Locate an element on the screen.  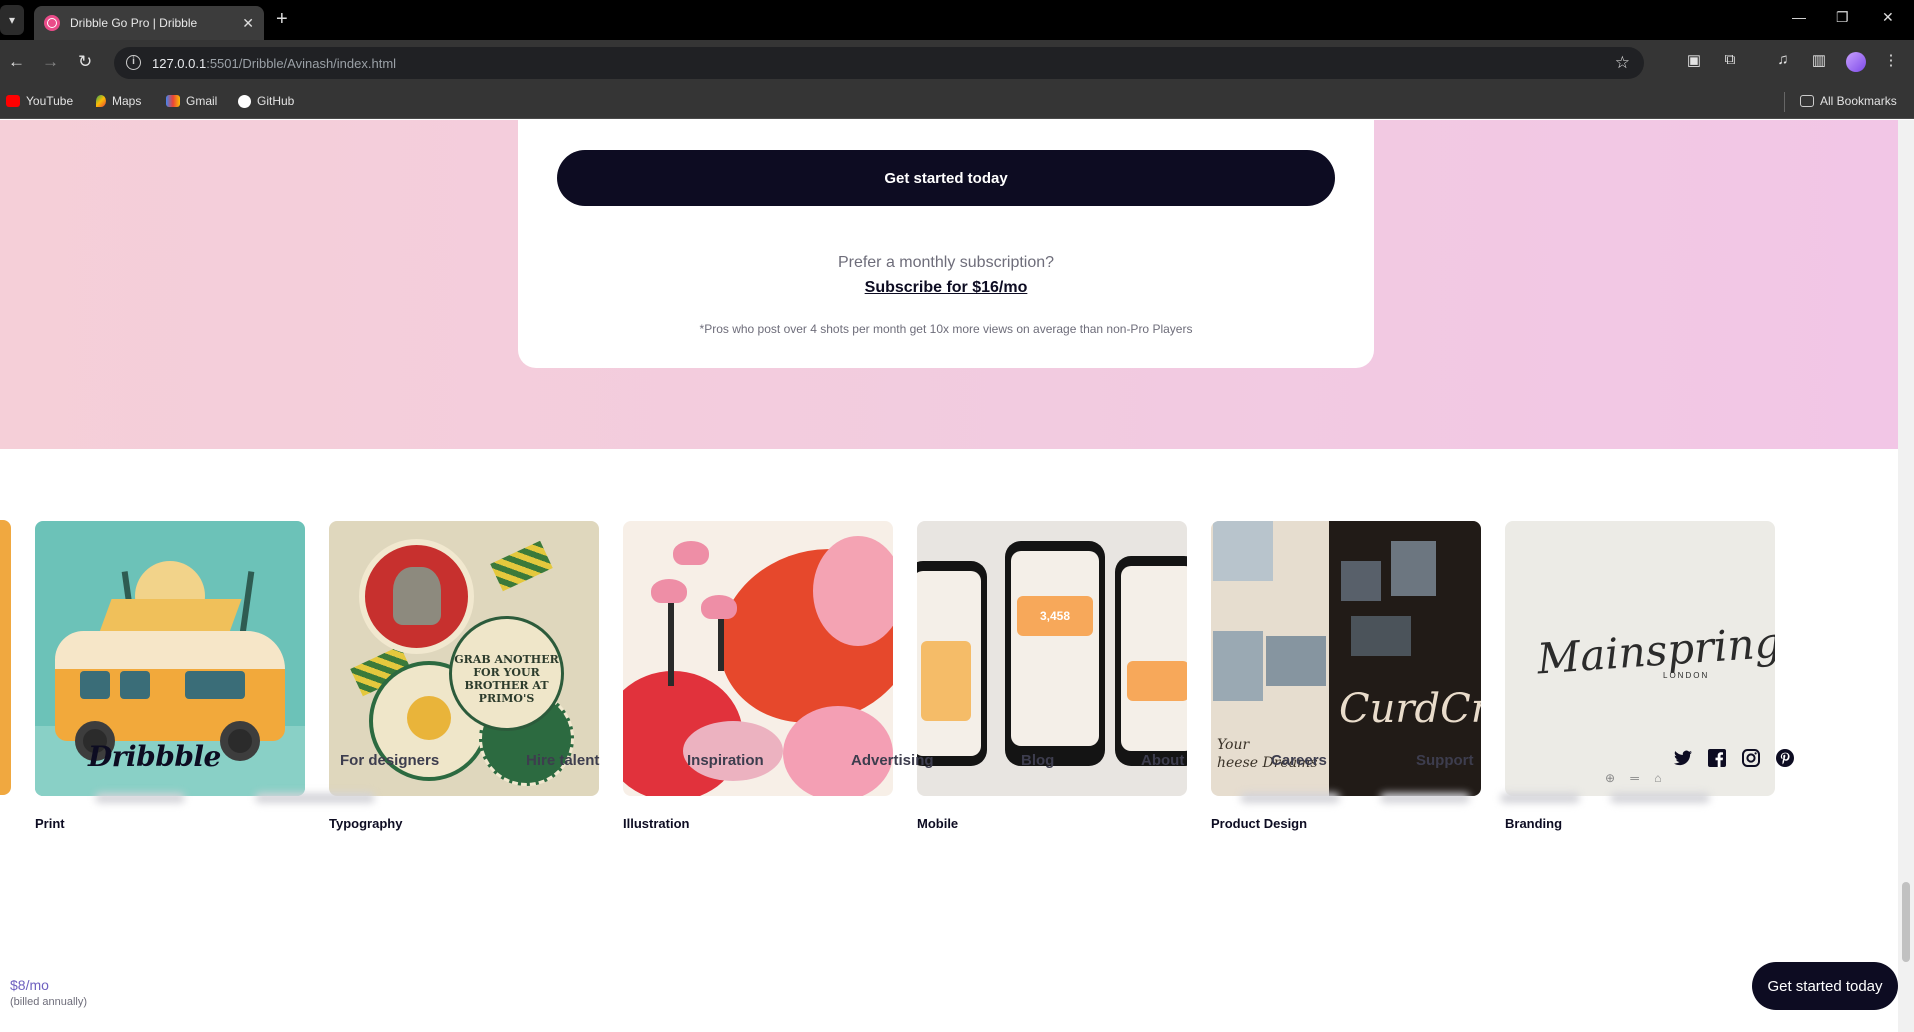
cast-icon: ▣ is located at coordinates (1694, 62).